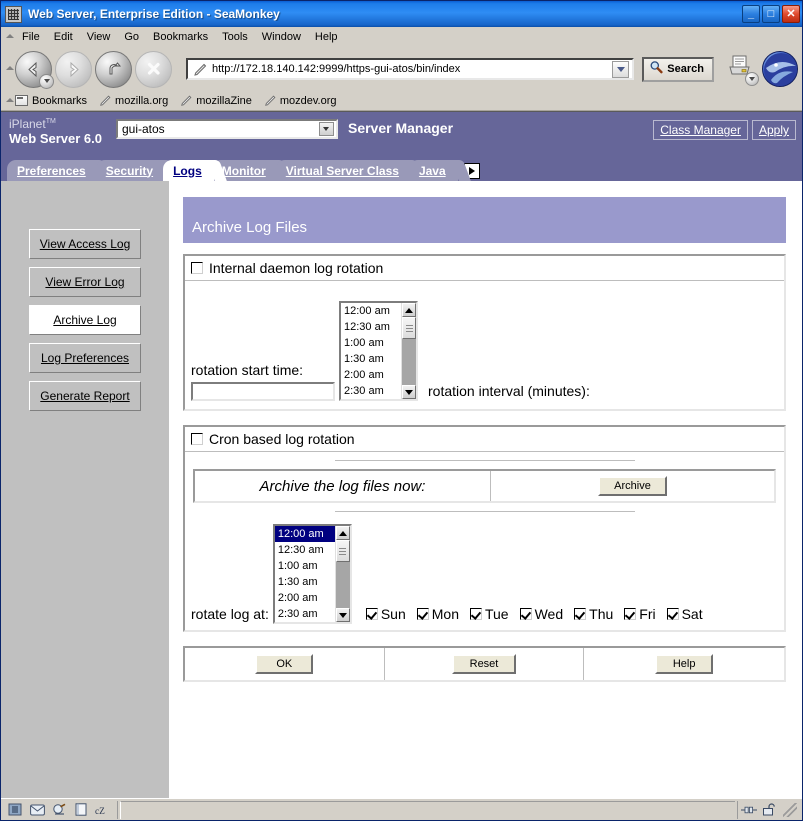  Describe the element at coordinates (113, 69) in the screenshot. I see `reload-button` at that location.